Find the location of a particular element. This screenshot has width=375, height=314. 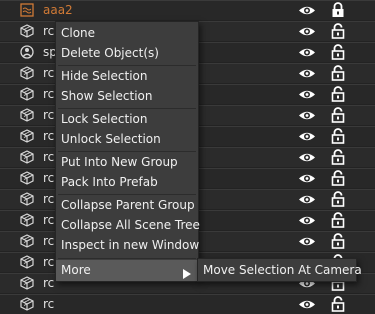

menu-item-pack-into-prefab: Pack Into Prefab is located at coordinates (127, 182).